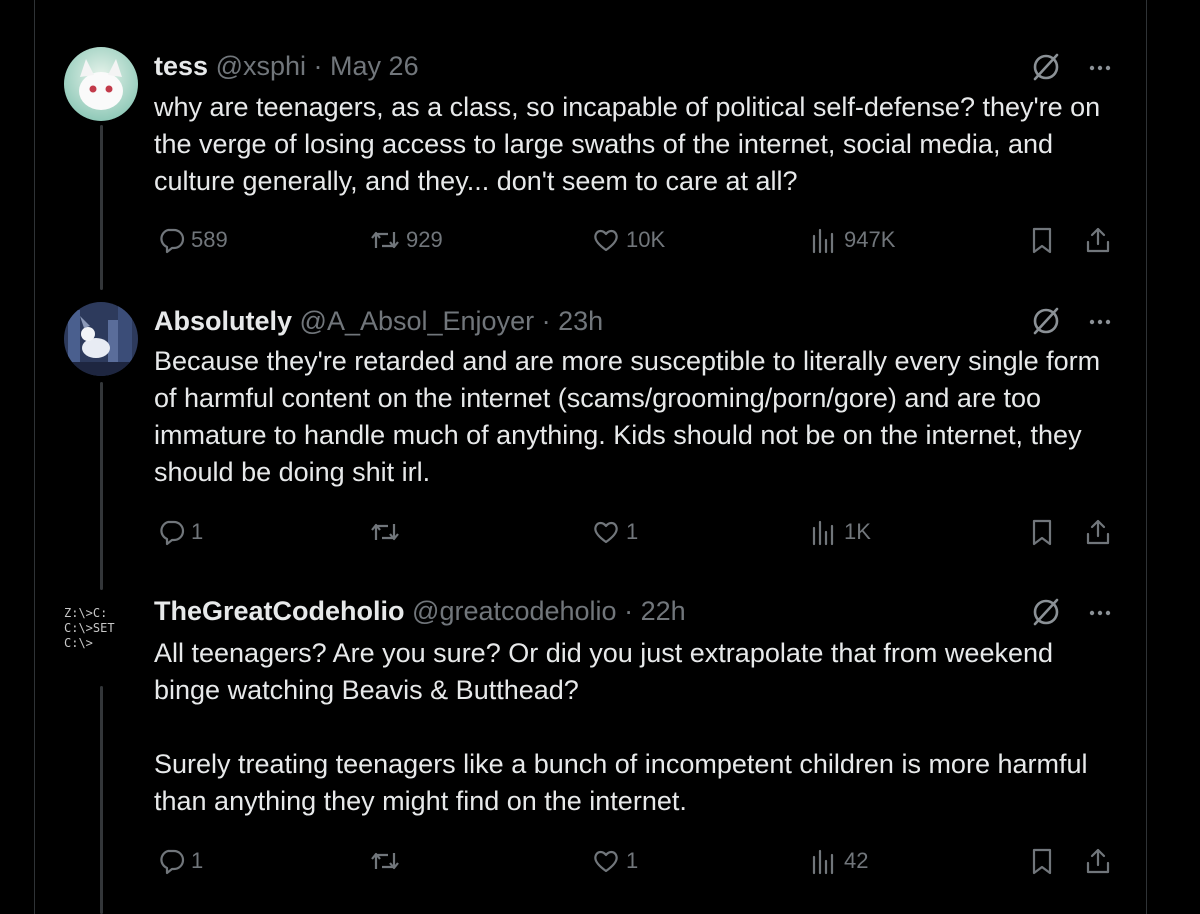  I want to click on reply-count: 589, so click(209, 239).